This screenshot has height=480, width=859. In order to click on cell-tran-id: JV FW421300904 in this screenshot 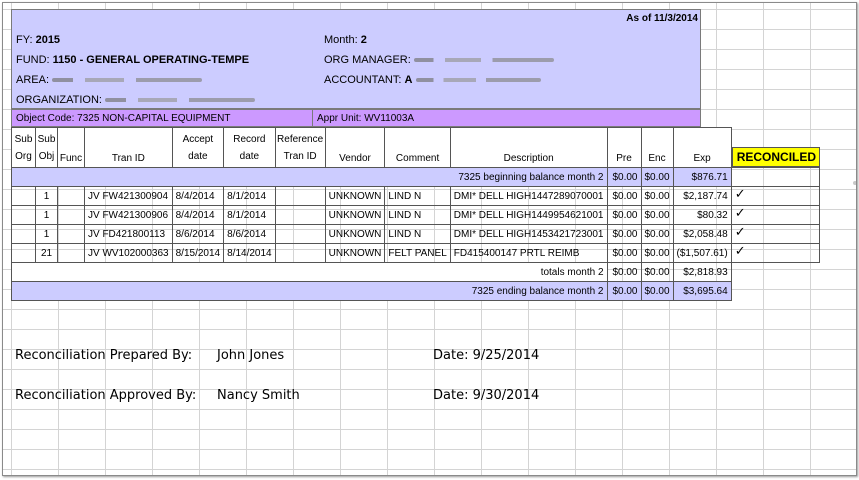, I will do `click(128, 196)`.